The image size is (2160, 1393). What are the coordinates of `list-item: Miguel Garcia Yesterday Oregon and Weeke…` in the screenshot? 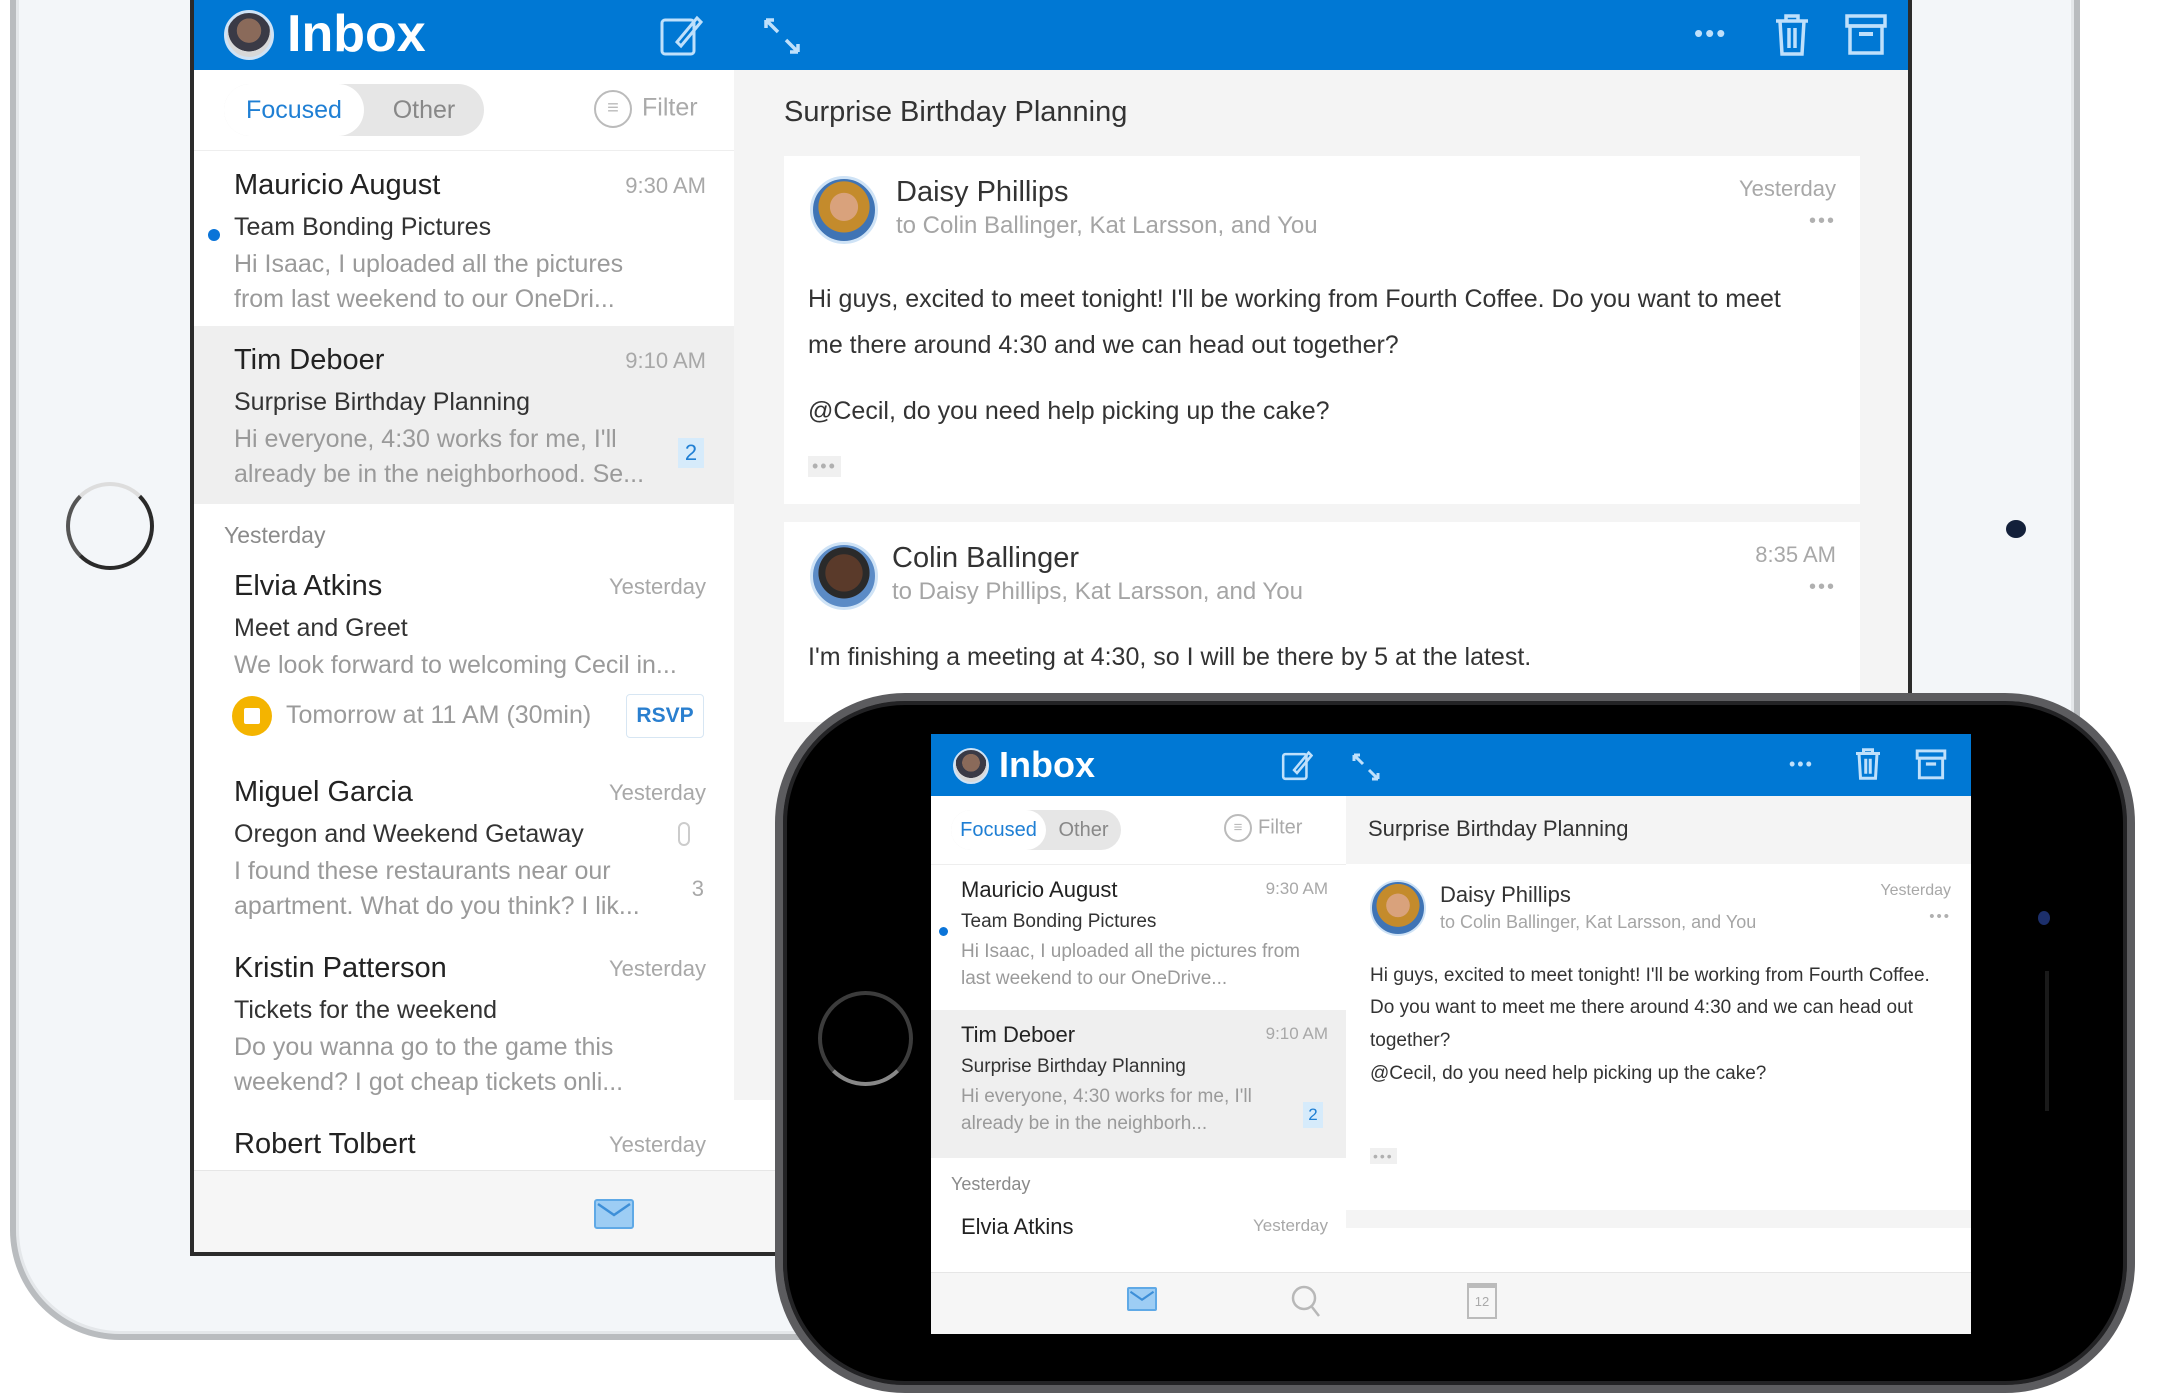 It's located at (464, 854).